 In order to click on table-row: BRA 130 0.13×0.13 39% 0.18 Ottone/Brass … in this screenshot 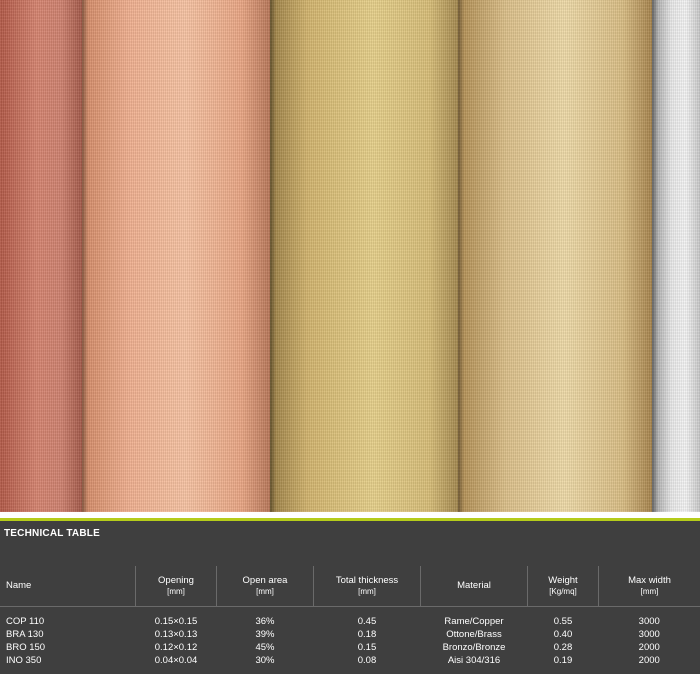, I will do `click(350, 634)`.